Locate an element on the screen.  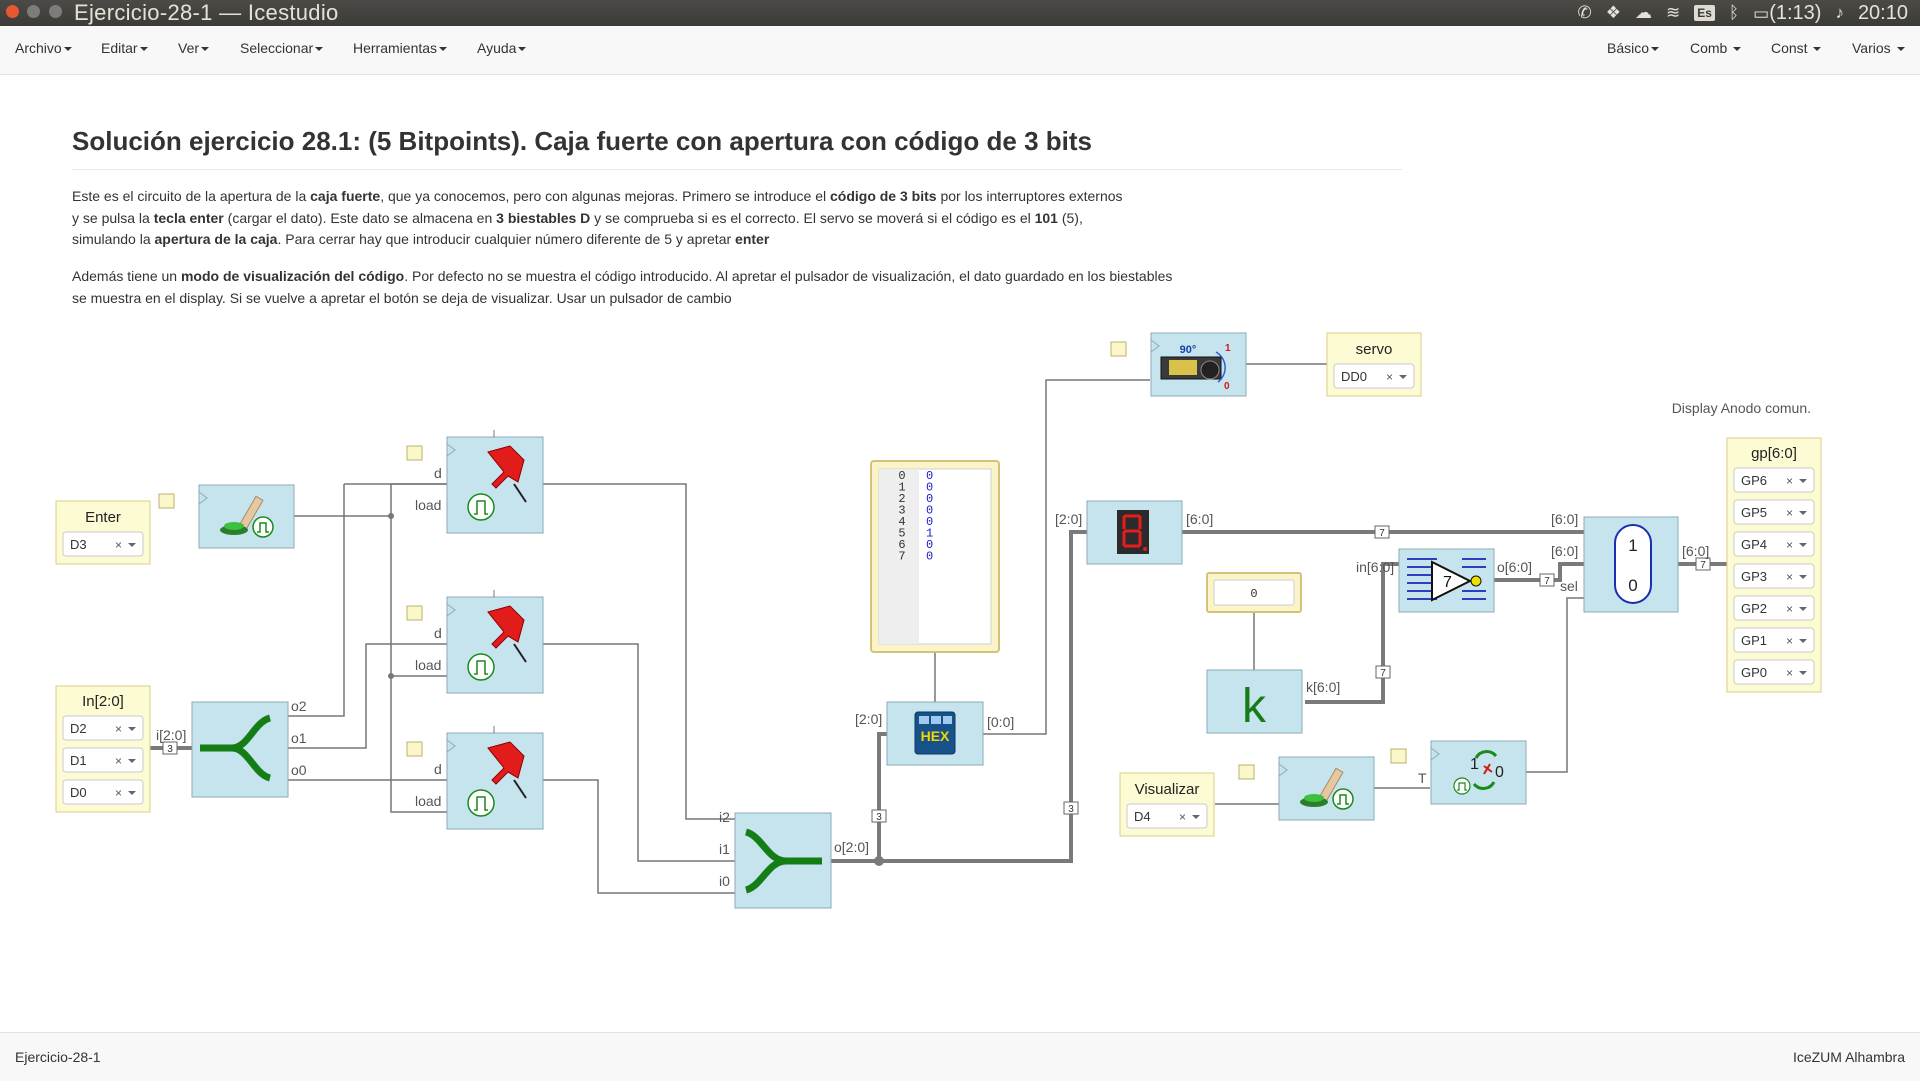
port-label: o0 is located at coordinates (299, 770).